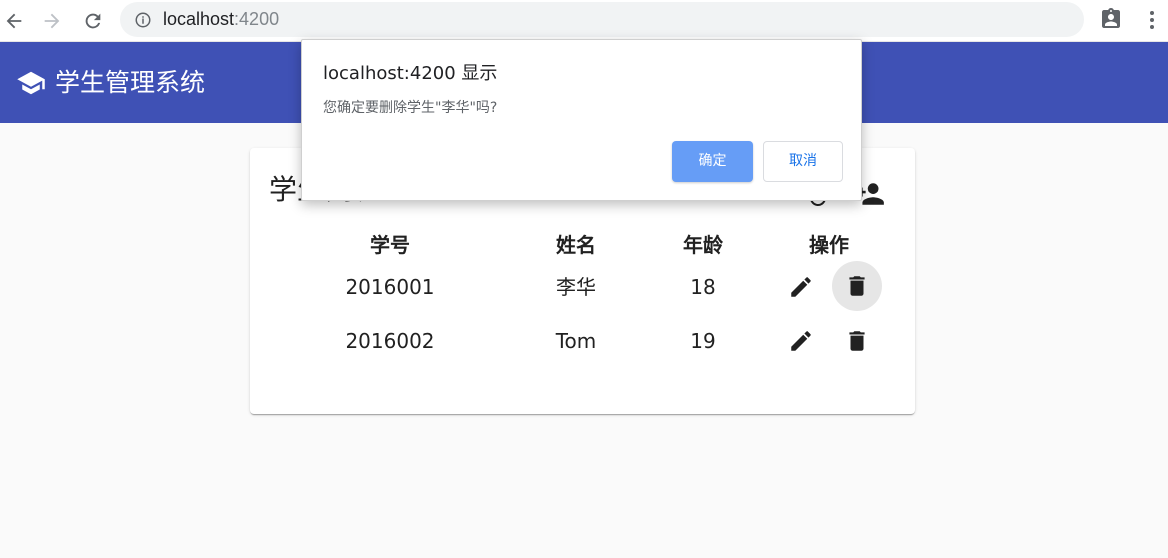  Describe the element at coordinates (390, 287) in the screenshot. I see `cell-student-id: 2016001` at that location.